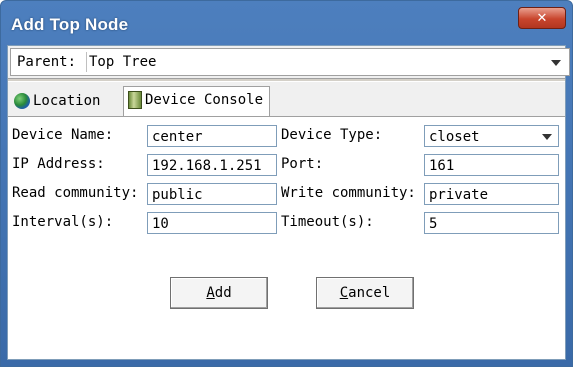  What do you see at coordinates (286, 80) in the screenshot?
I see `divider` at bounding box center [286, 80].